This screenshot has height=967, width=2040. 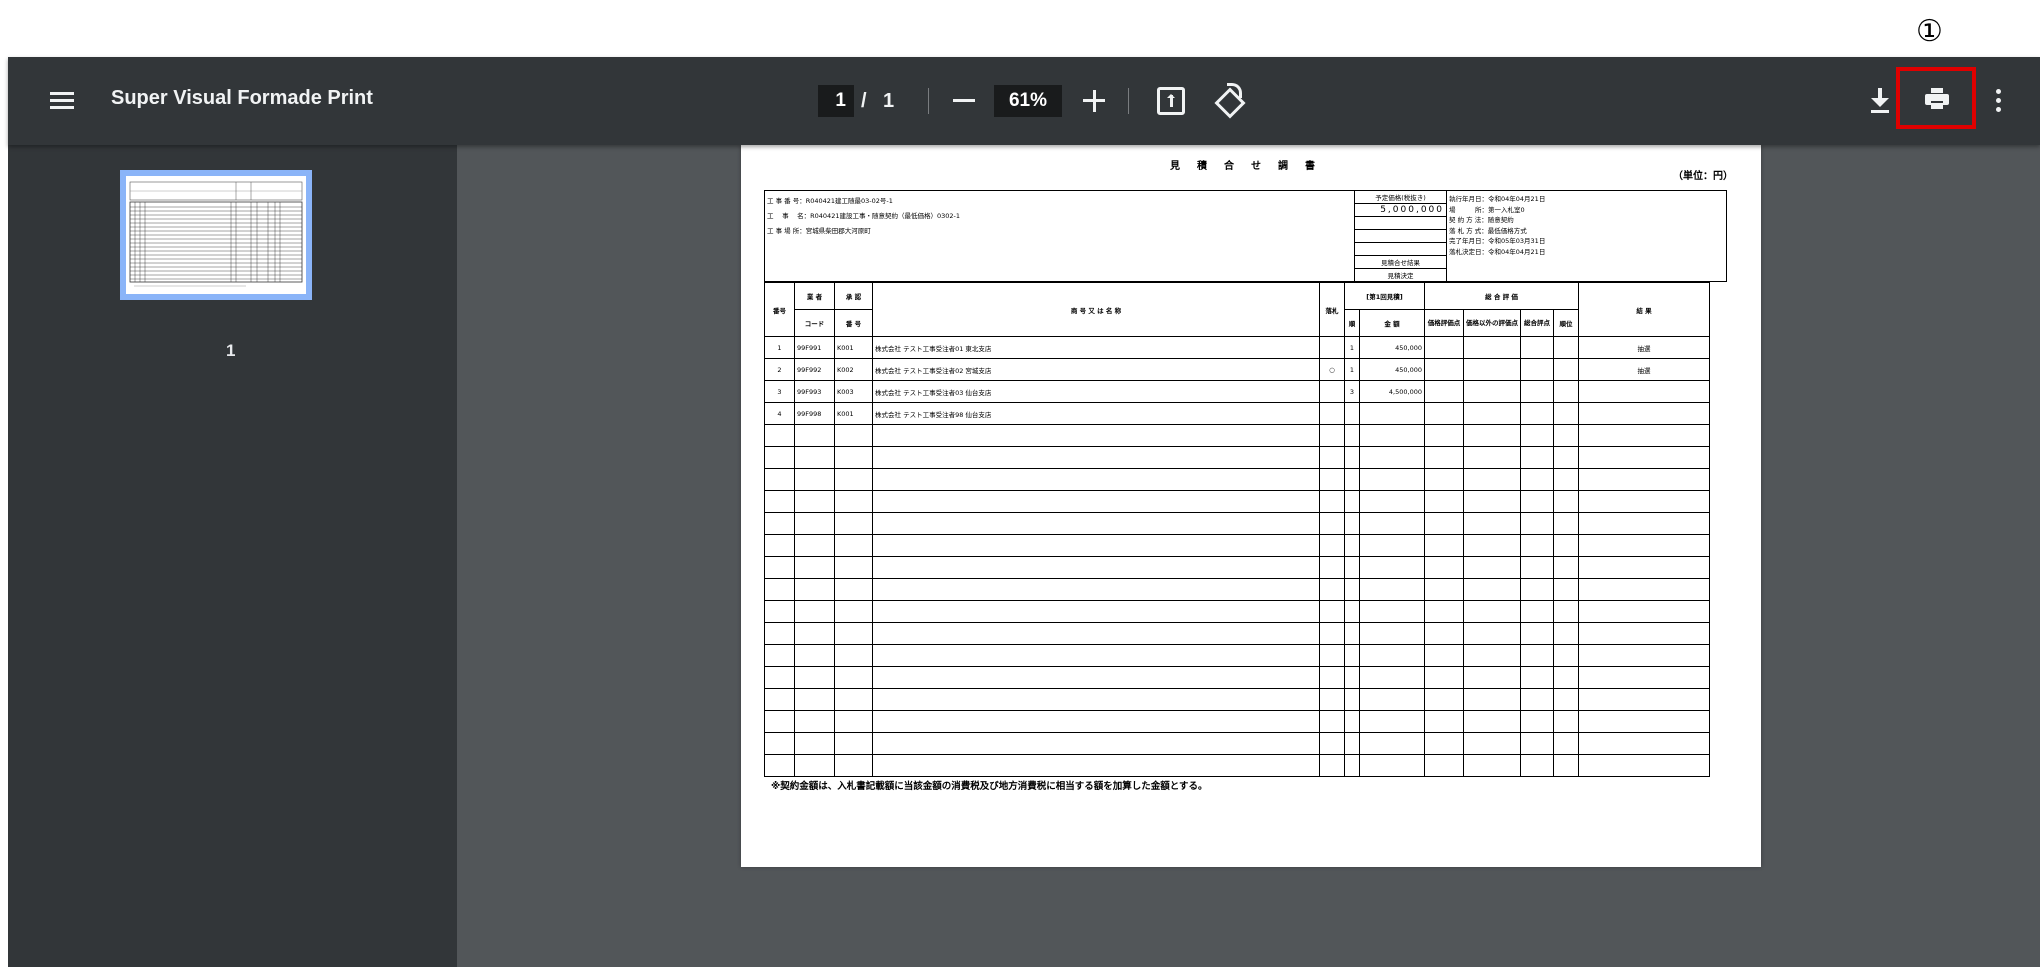 What do you see at coordinates (1237, 413) in the screenshot?
I see `table-row: 4 99F998 K001 株式会社 テスト工事受注者98 仙台支店` at bounding box center [1237, 413].